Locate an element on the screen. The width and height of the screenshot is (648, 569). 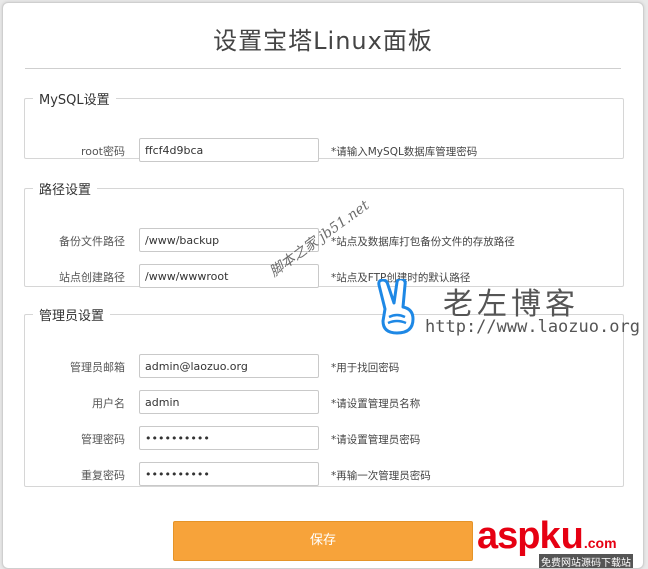
backup-path-label: 备份文件路径 is located at coordinates (92, 241).